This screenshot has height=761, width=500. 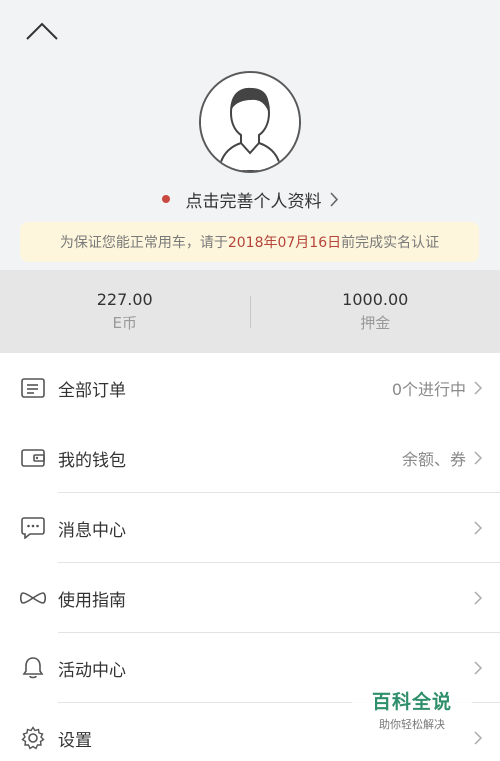 I want to click on menu-item-guide: 使用指南, so click(x=250, y=598).